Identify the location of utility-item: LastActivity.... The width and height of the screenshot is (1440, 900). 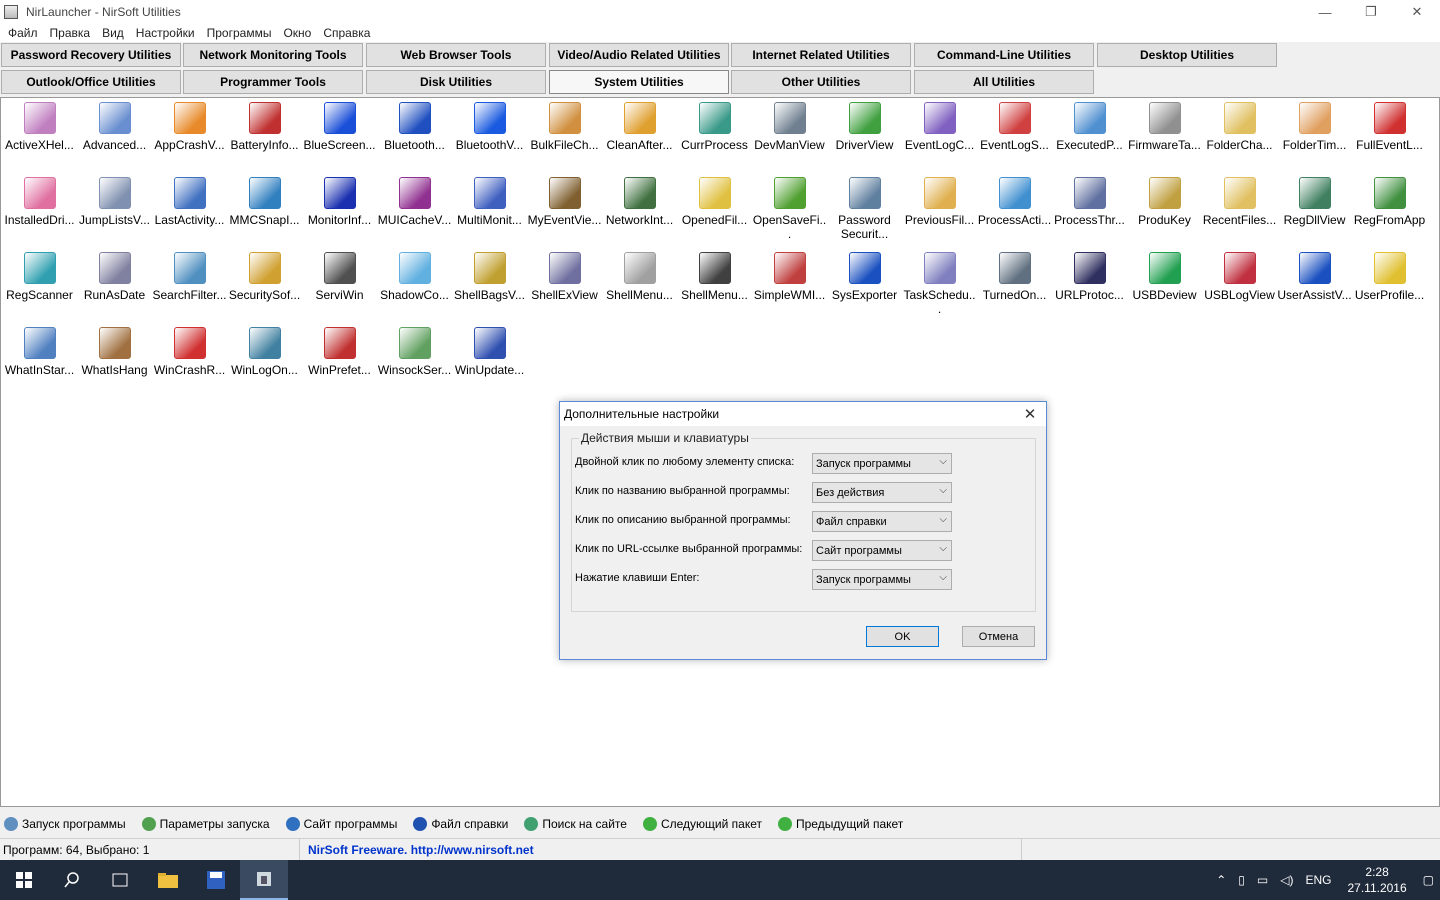
(189, 202).